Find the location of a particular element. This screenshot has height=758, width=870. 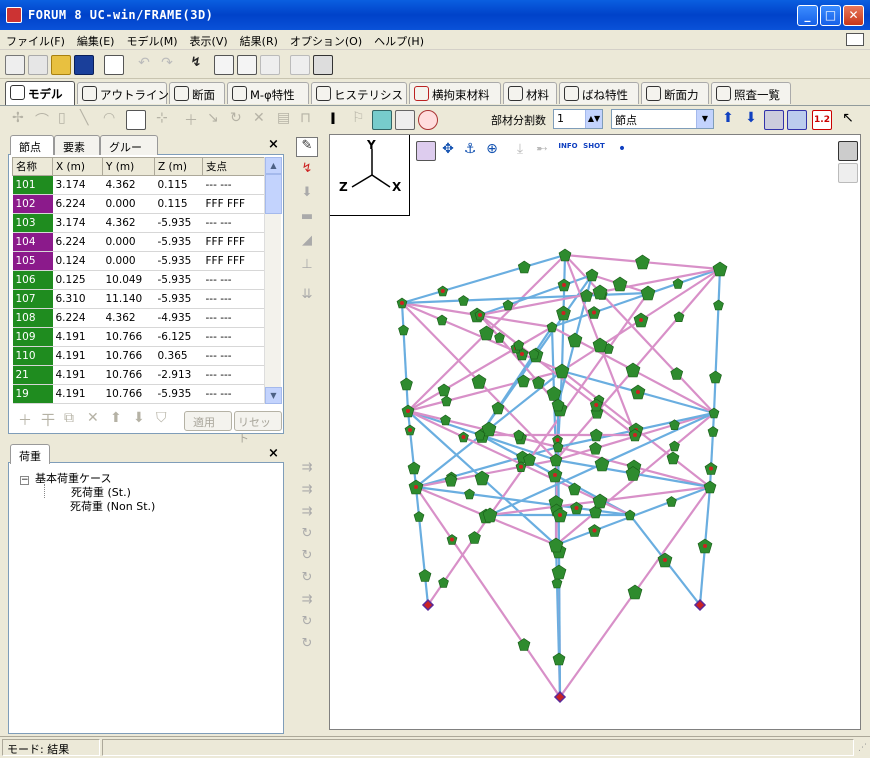

refresh-view-icon is located at coordinates (797, 120).